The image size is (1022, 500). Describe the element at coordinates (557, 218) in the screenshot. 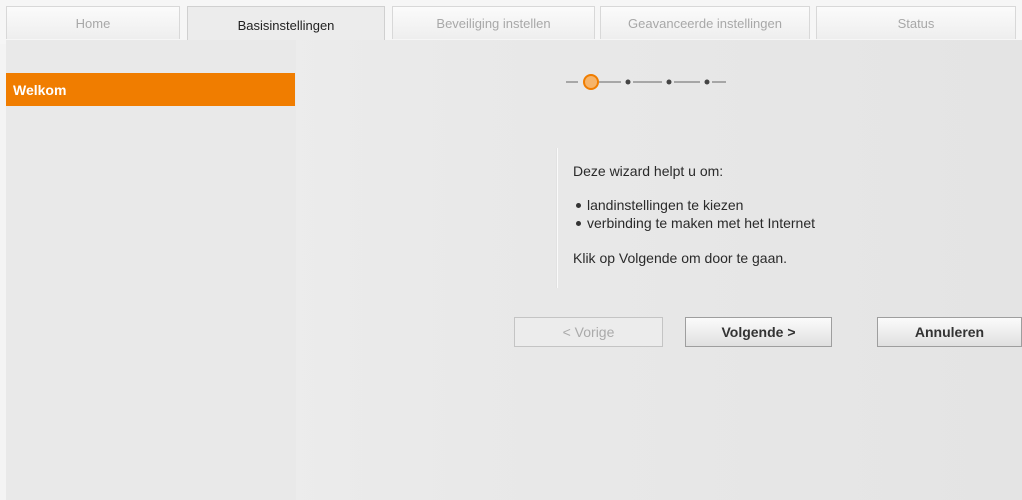

I see `content-divider` at that location.